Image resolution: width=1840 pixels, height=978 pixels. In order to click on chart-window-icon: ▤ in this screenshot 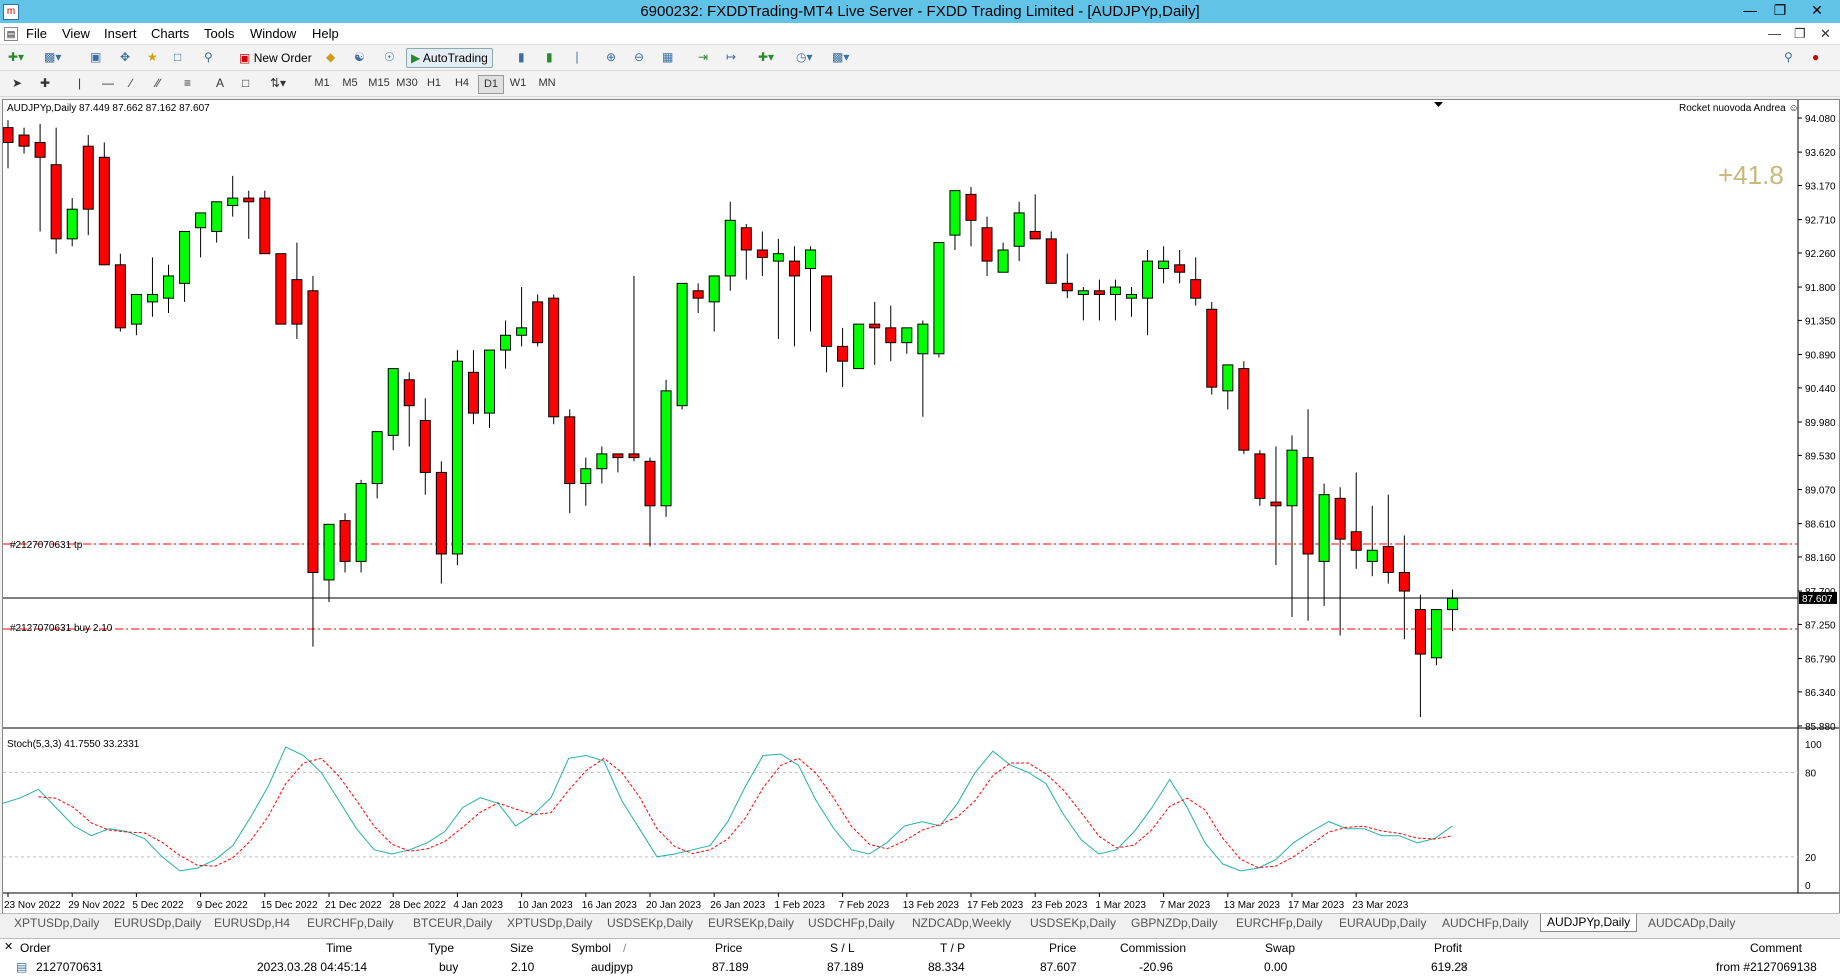, I will do `click(11, 34)`.